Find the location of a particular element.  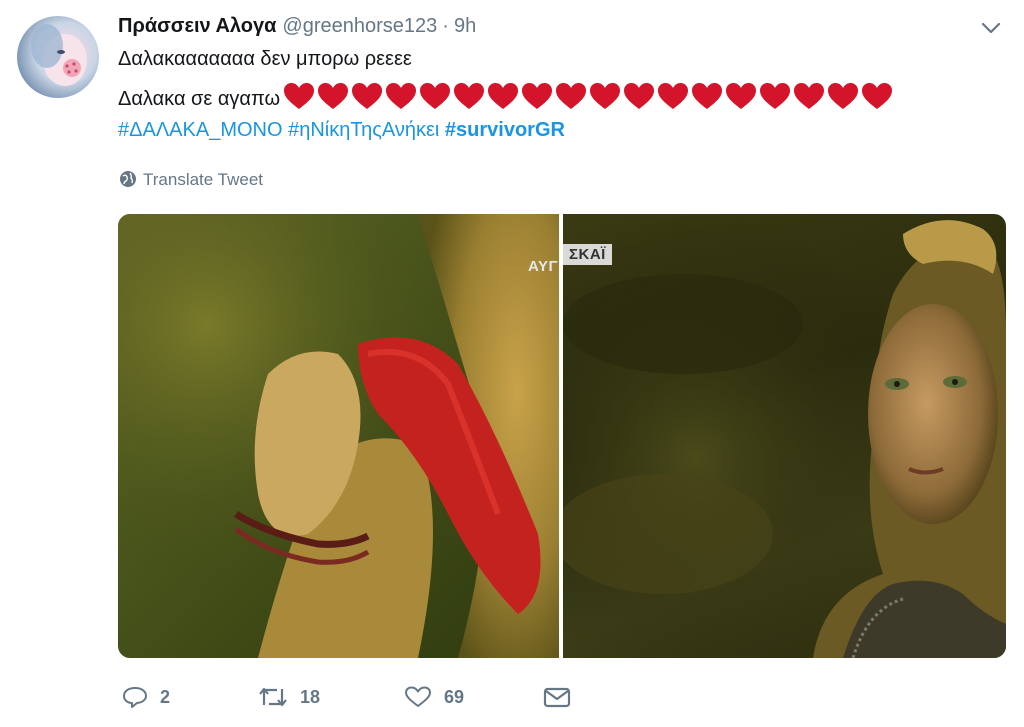

tweet-text-line-2: Δαλακα σε αγαπω is located at coordinates (506, 99).